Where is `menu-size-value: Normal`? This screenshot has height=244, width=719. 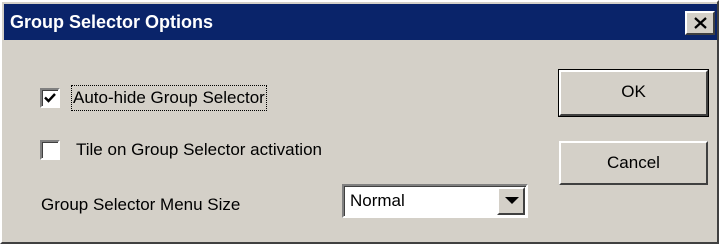 menu-size-value: Normal is located at coordinates (377, 200).